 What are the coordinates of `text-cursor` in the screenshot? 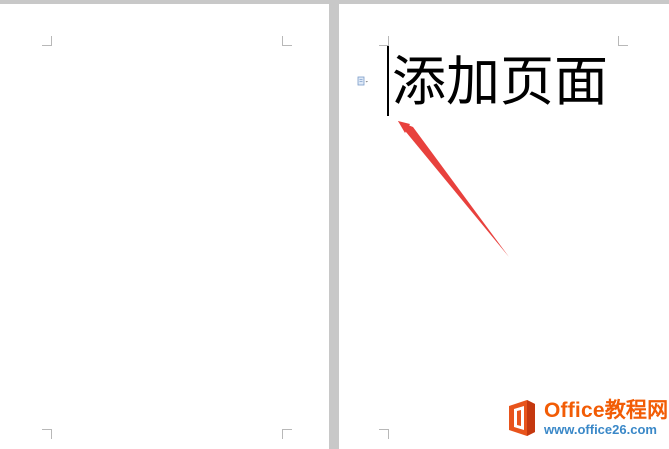 It's located at (388, 81).